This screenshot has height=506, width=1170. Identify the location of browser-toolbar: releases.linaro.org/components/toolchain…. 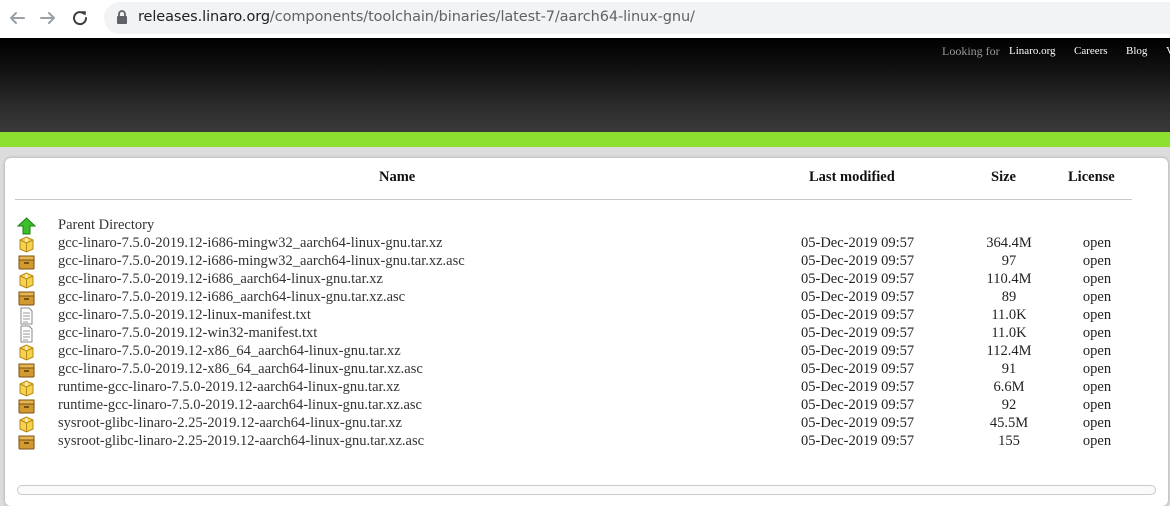
(585, 19).